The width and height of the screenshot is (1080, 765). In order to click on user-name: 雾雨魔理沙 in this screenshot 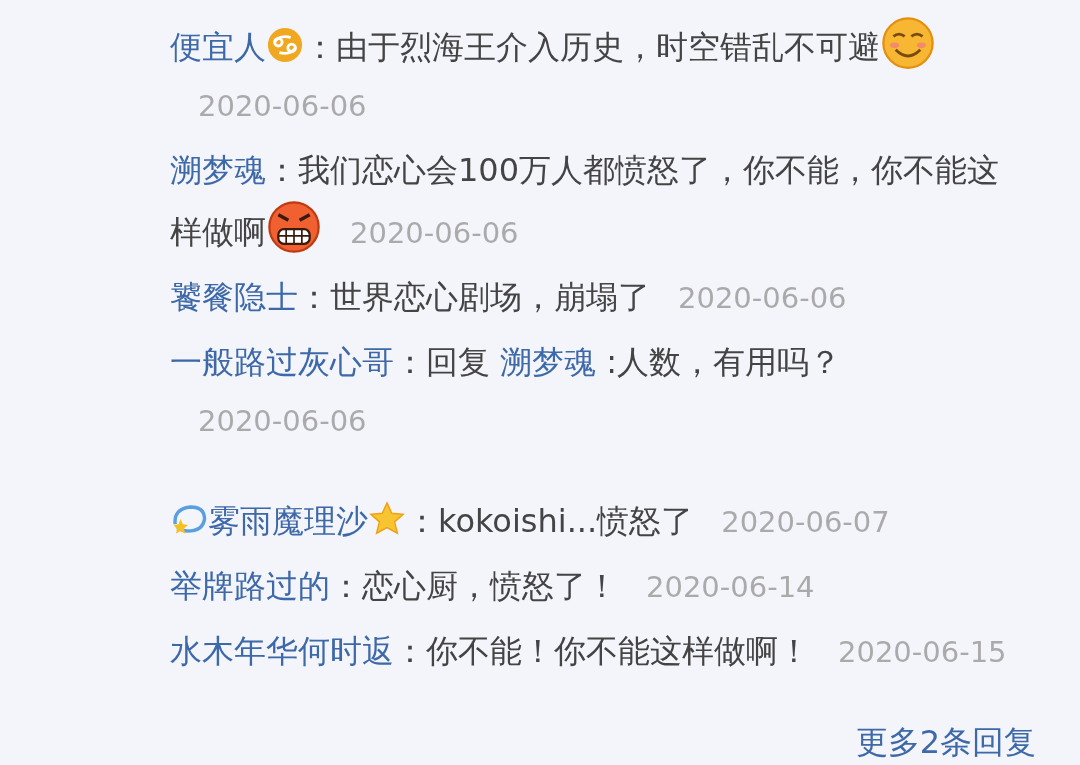, I will do `click(288, 521)`.